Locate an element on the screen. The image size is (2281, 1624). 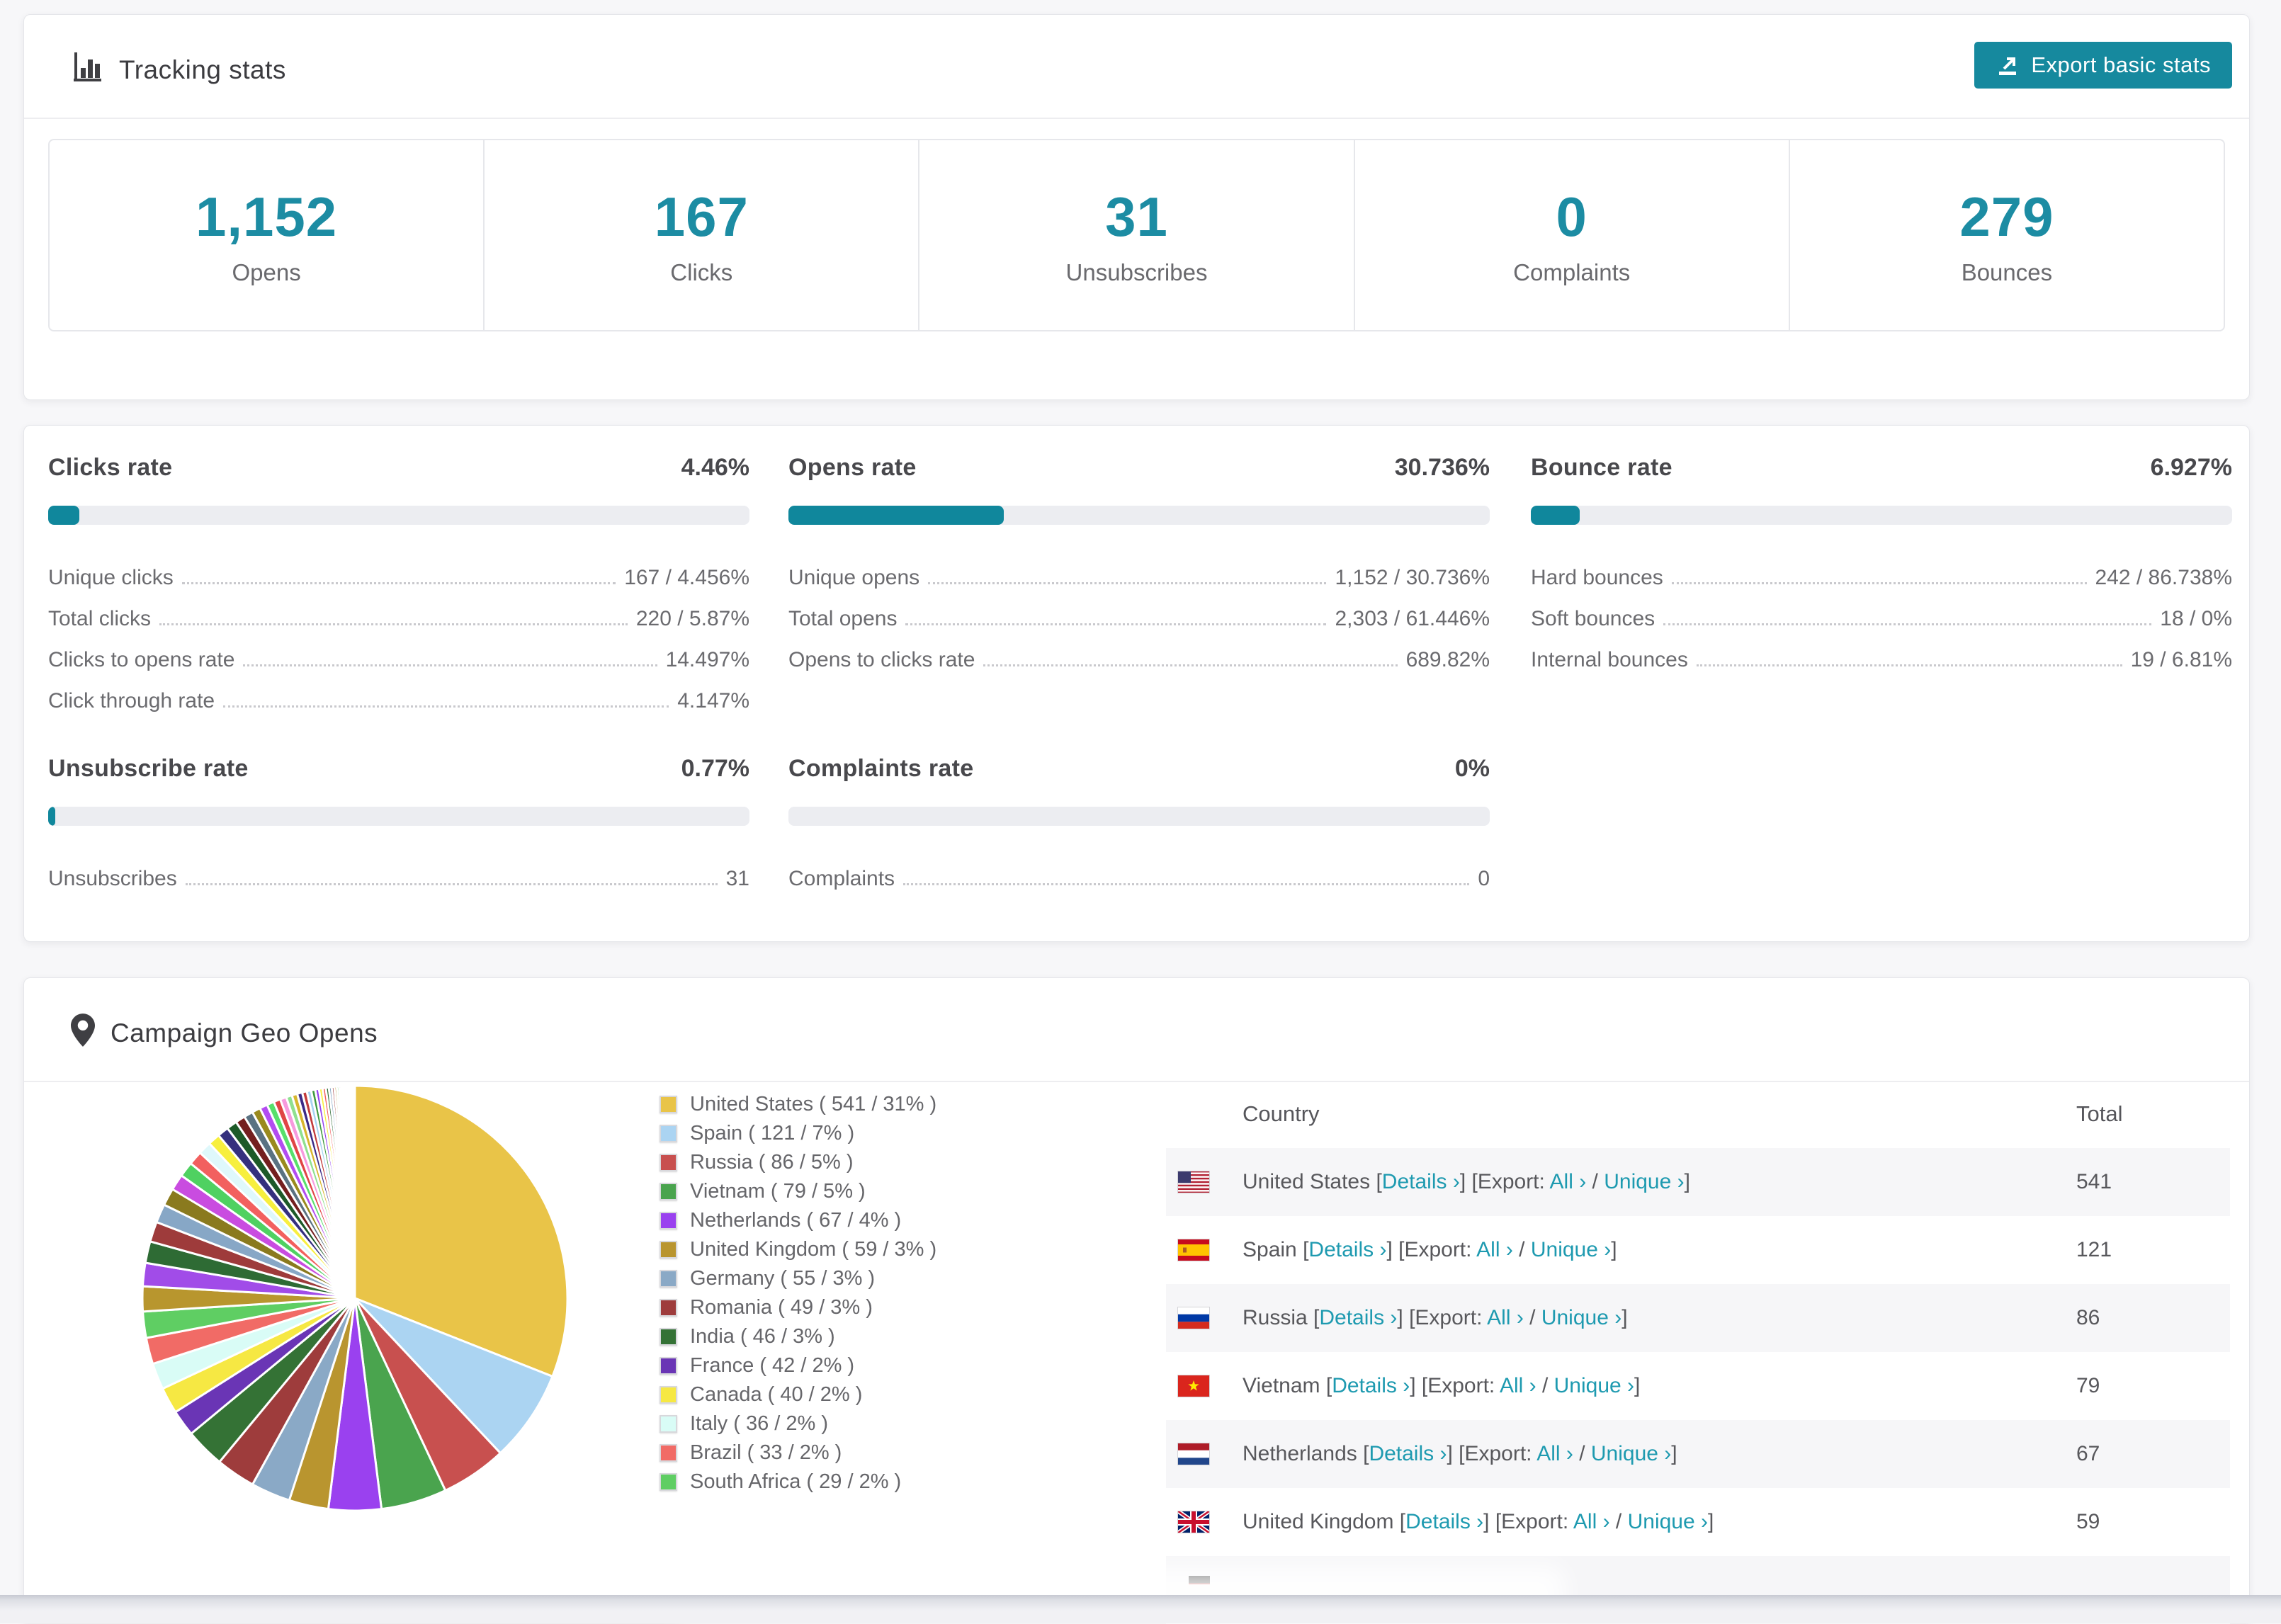
rate-row: Total clicks 220 / 5.87% is located at coordinates (398, 614).